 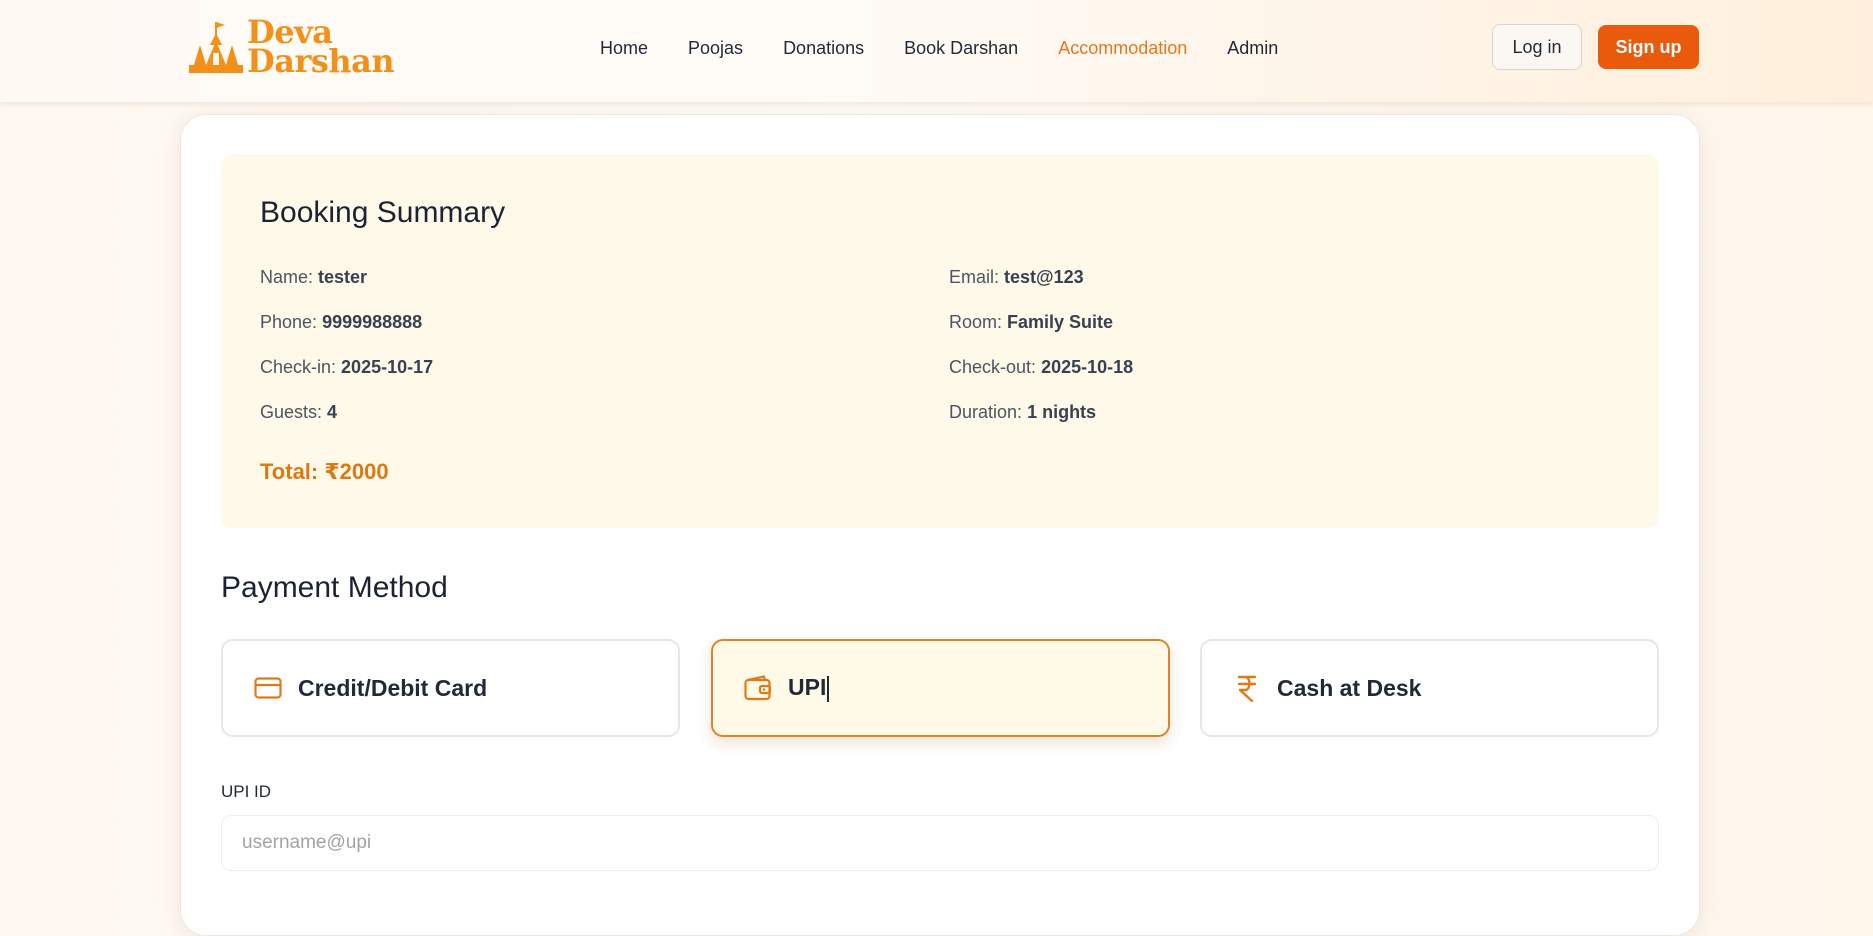 What do you see at coordinates (1648, 47) in the screenshot?
I see `signup-button: Sign up` at bounding box center [1648, 47].